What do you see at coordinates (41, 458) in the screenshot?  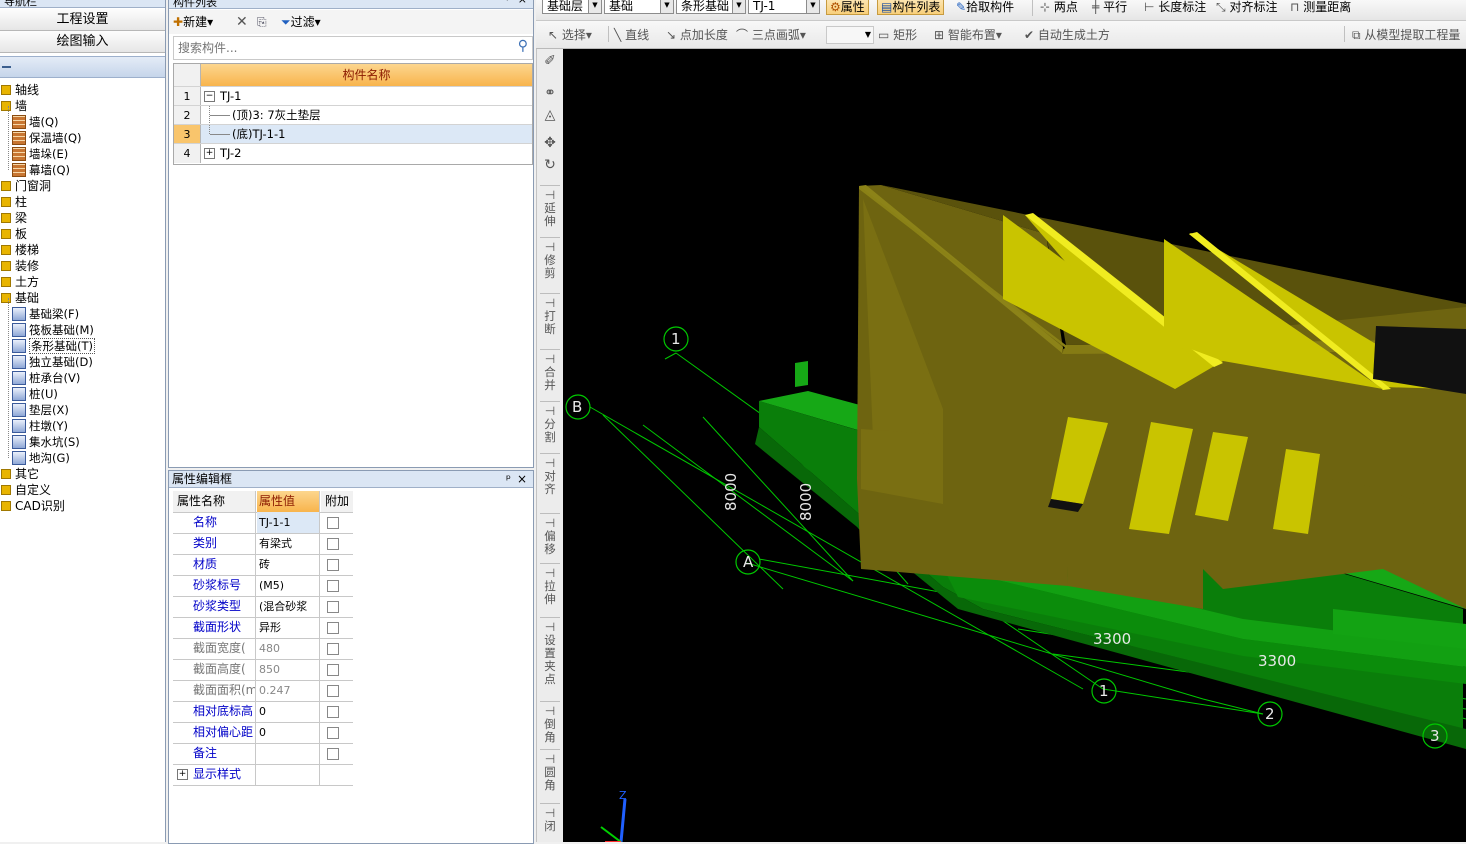 I see `nav-tree-item: 地沟(G)` at bounding box center [41, 458].